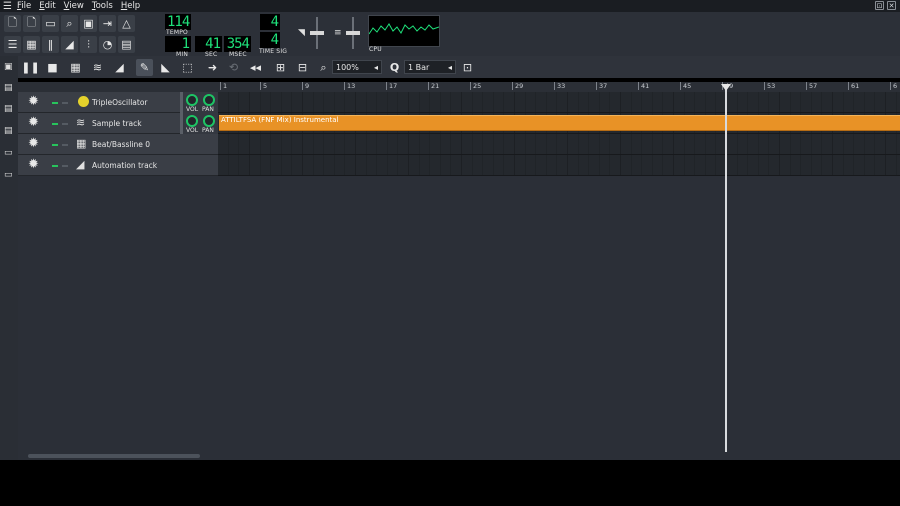 This screenshot has height=506, width=900. What do you see at coordinates (75, 67) in the screenshot?
I see `add-beat-bassline-button: ▦` at bounding box center [75, 67].